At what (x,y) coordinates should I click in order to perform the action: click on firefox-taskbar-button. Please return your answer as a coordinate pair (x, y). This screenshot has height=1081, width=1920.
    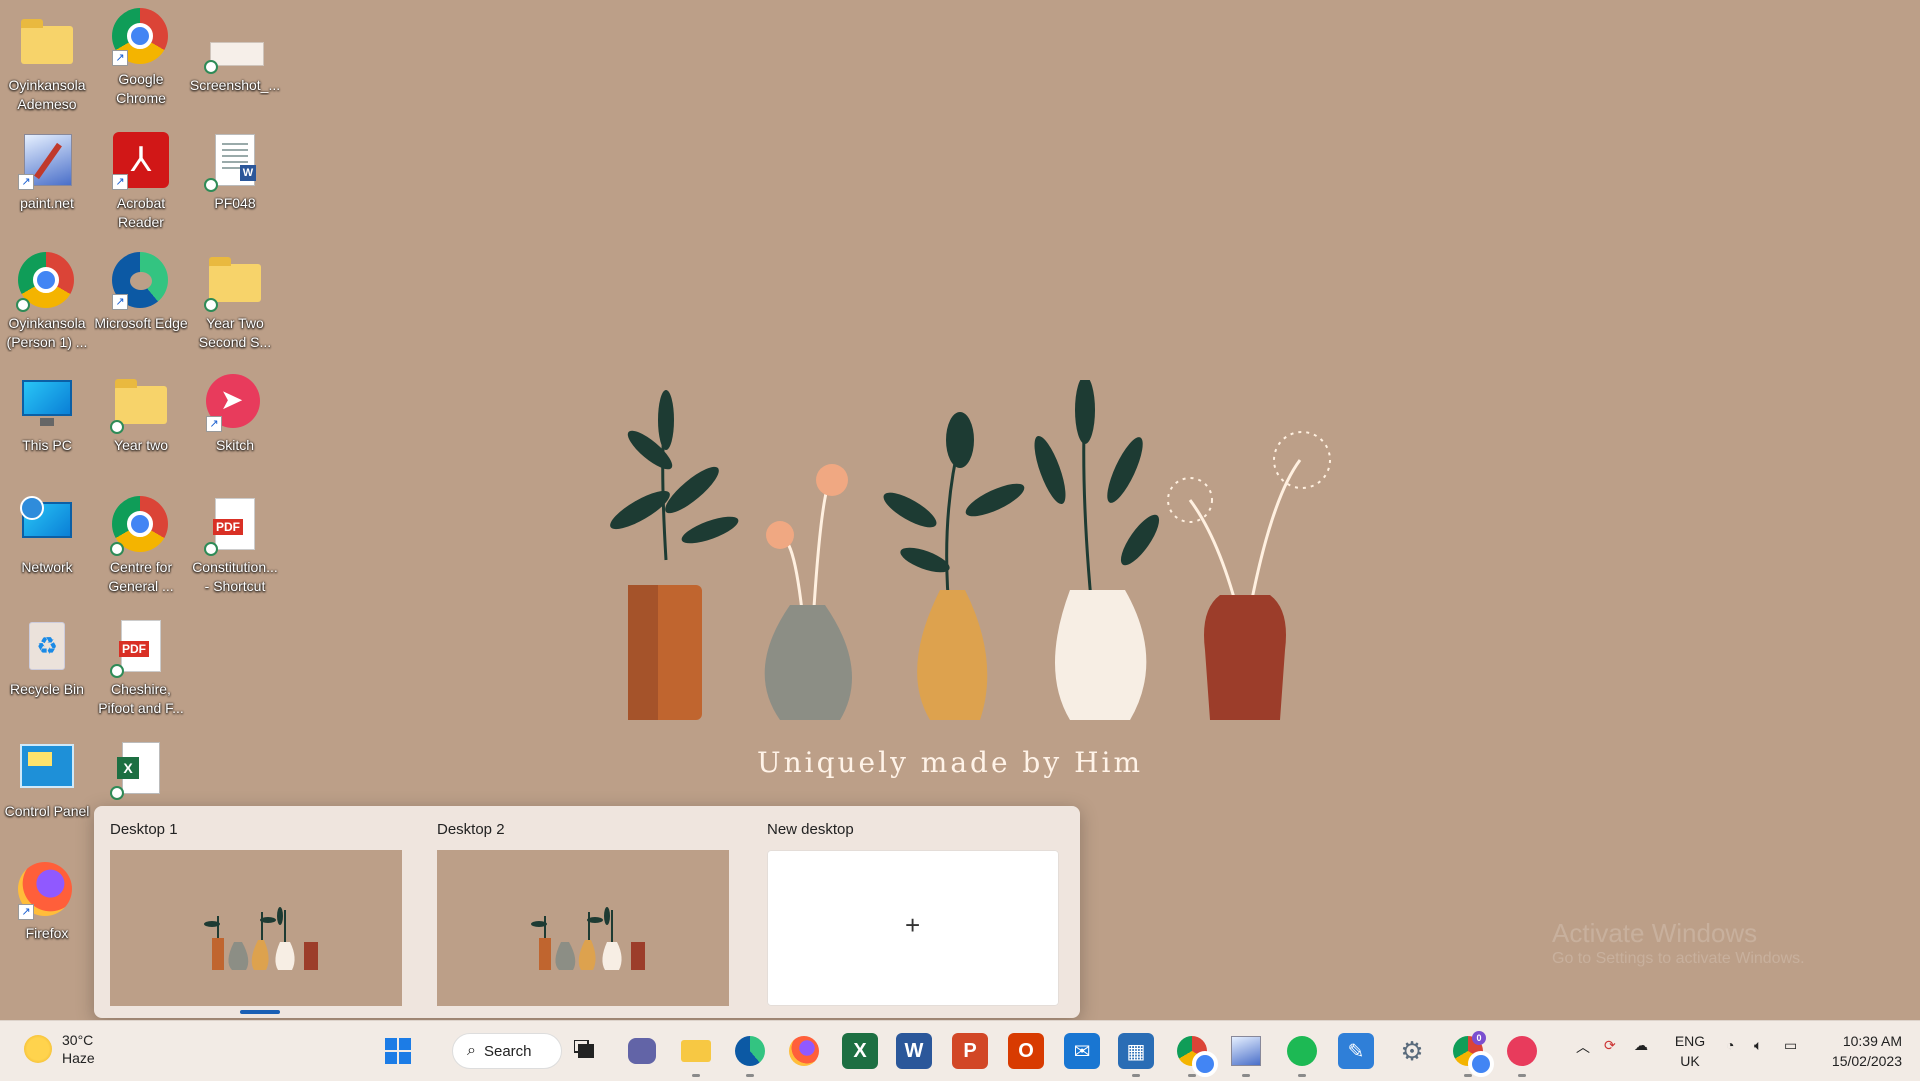
    Looking at the image, I should click on (804, 1051).